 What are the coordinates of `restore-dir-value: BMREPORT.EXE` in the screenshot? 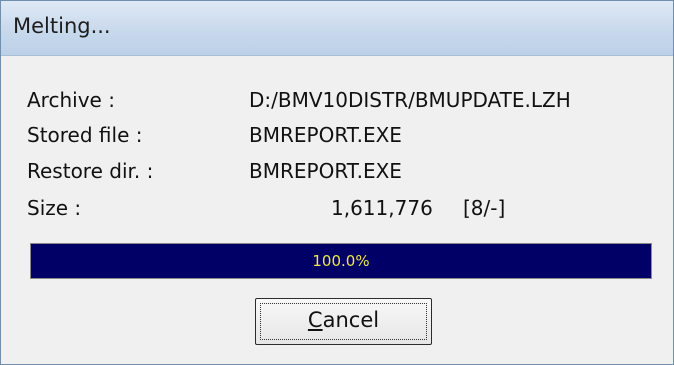 It's located at (325, 171).